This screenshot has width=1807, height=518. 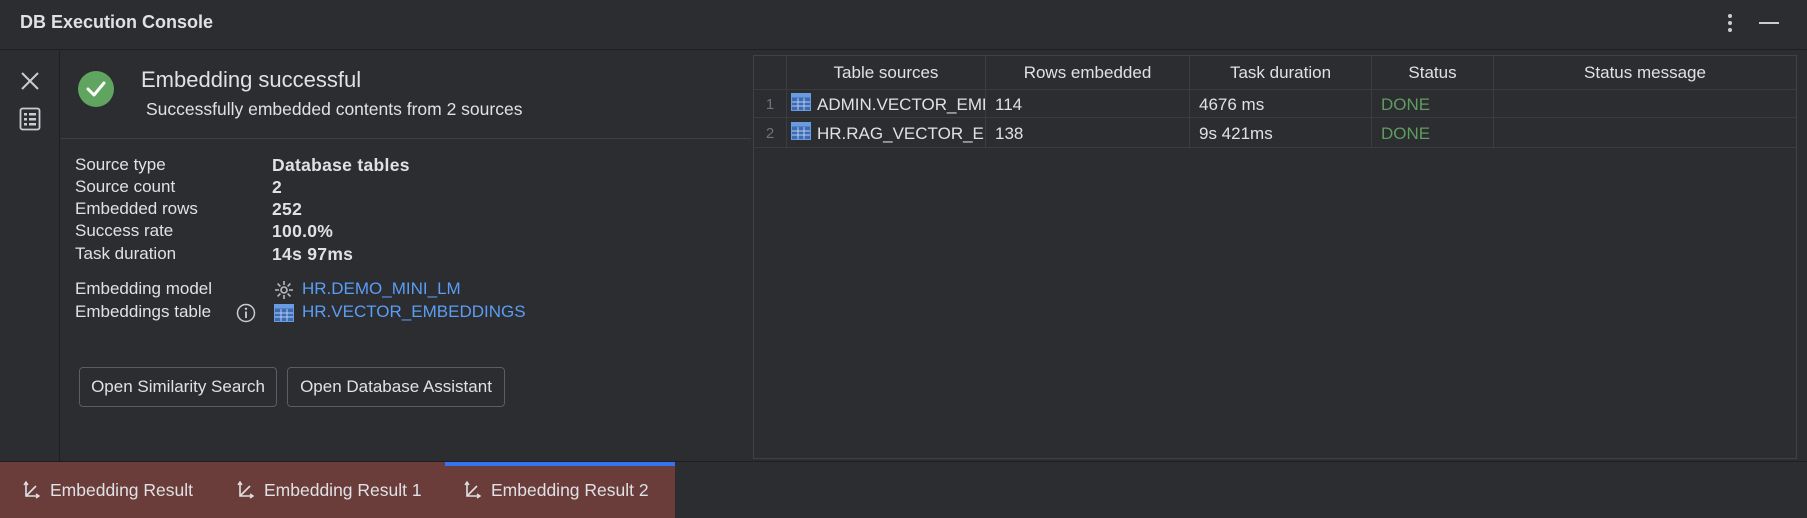 I want to click on active-tab-indicator, so click(x=560, y=464).